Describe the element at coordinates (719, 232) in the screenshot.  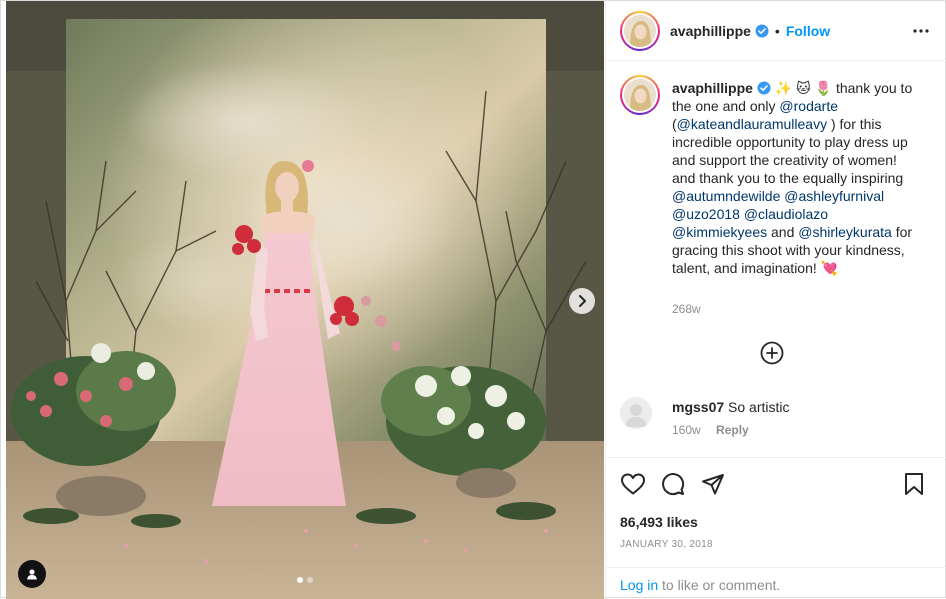
I see `mention-link: @kimmiekyees` at that location.